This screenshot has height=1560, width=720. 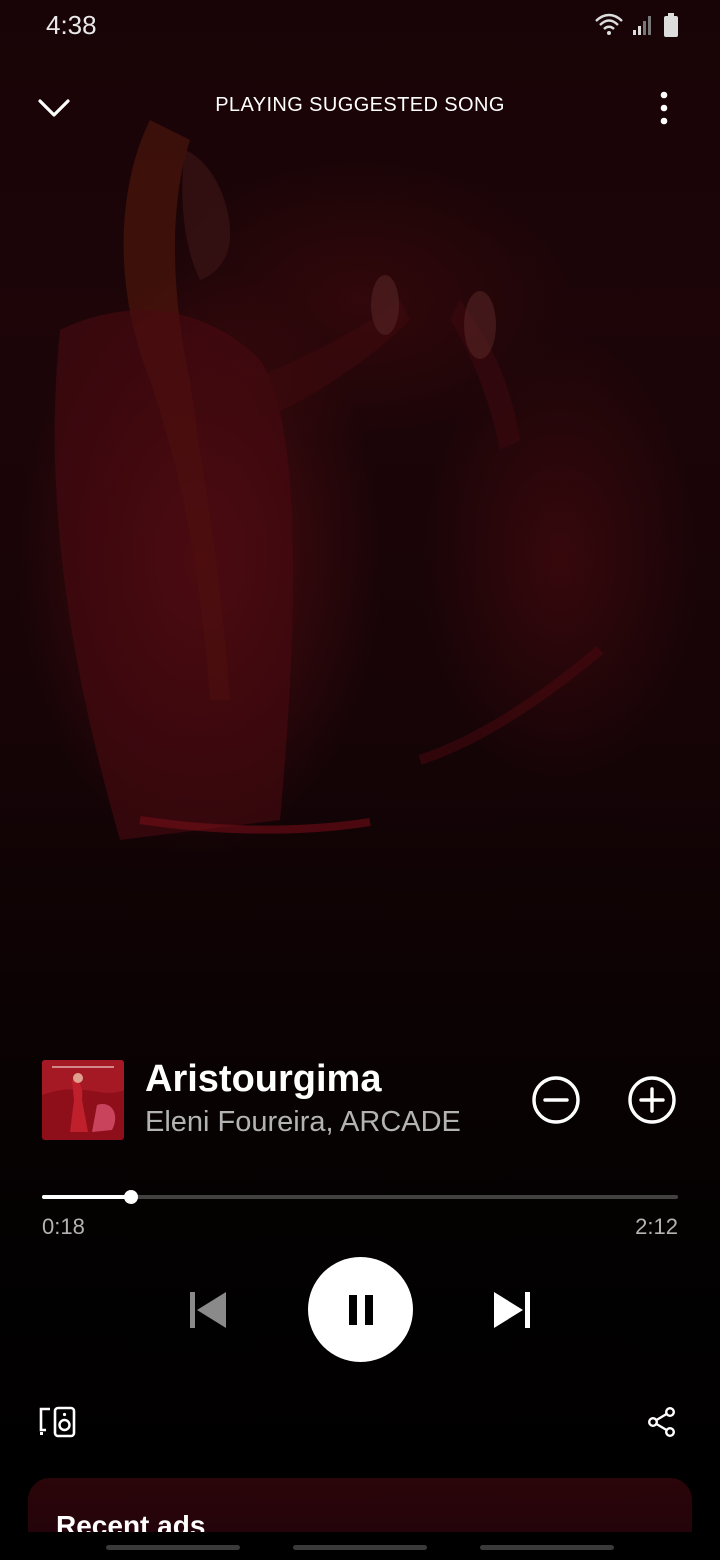 I want to click on pause-button, so click(x=360, y=1309).